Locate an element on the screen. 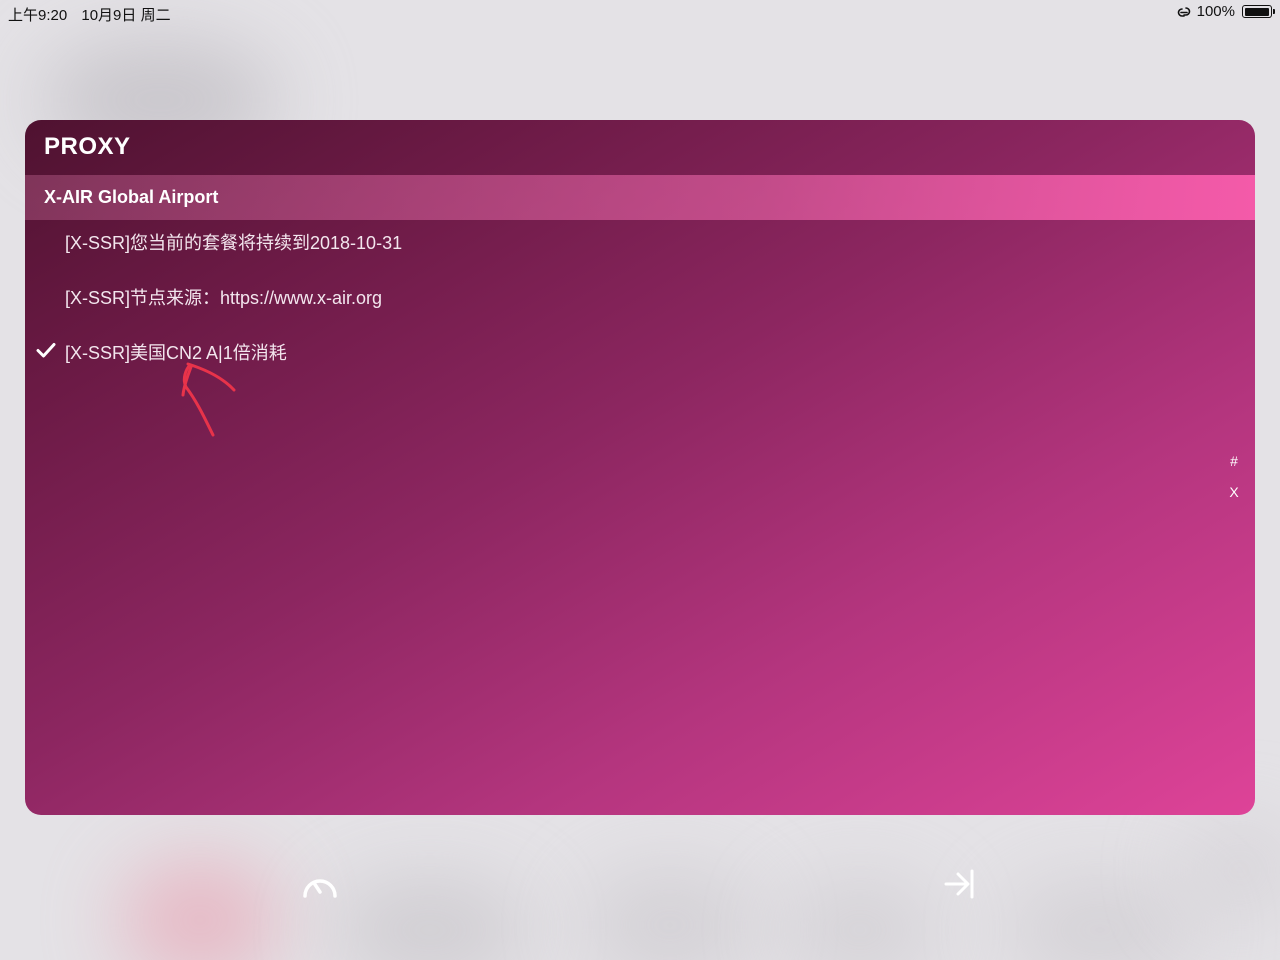  battery-level is located at coordinates (1256, 11).